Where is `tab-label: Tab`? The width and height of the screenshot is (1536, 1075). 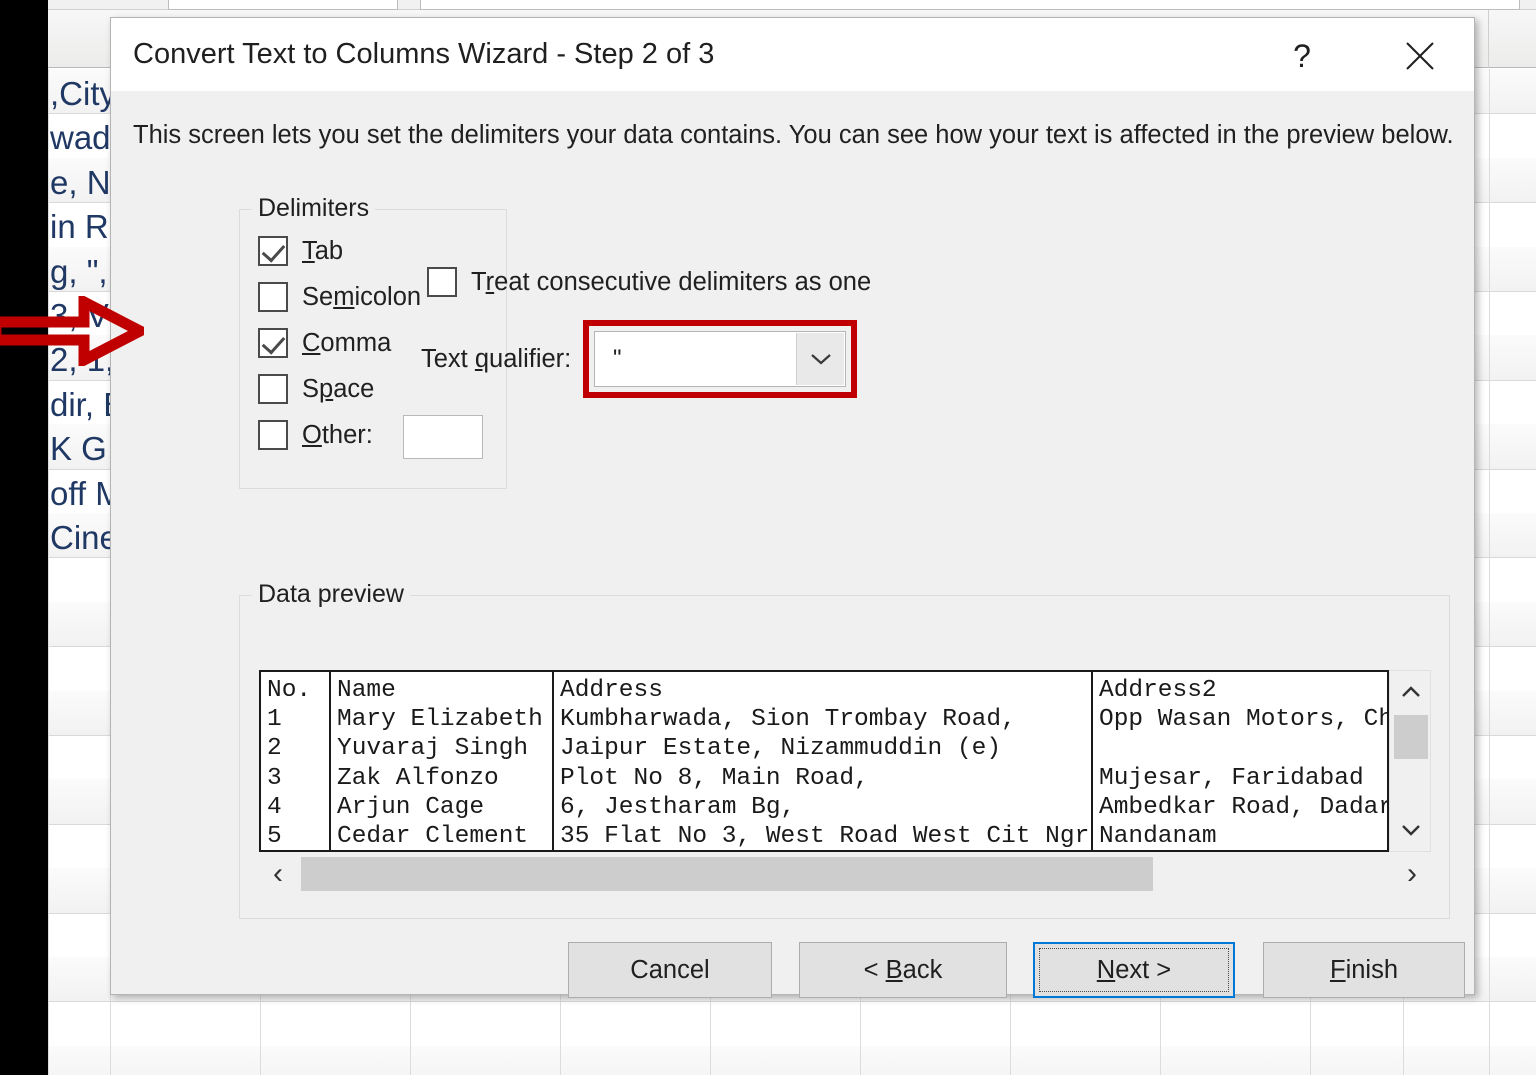
tab-label: Tab is located at coordinates (323, 250).